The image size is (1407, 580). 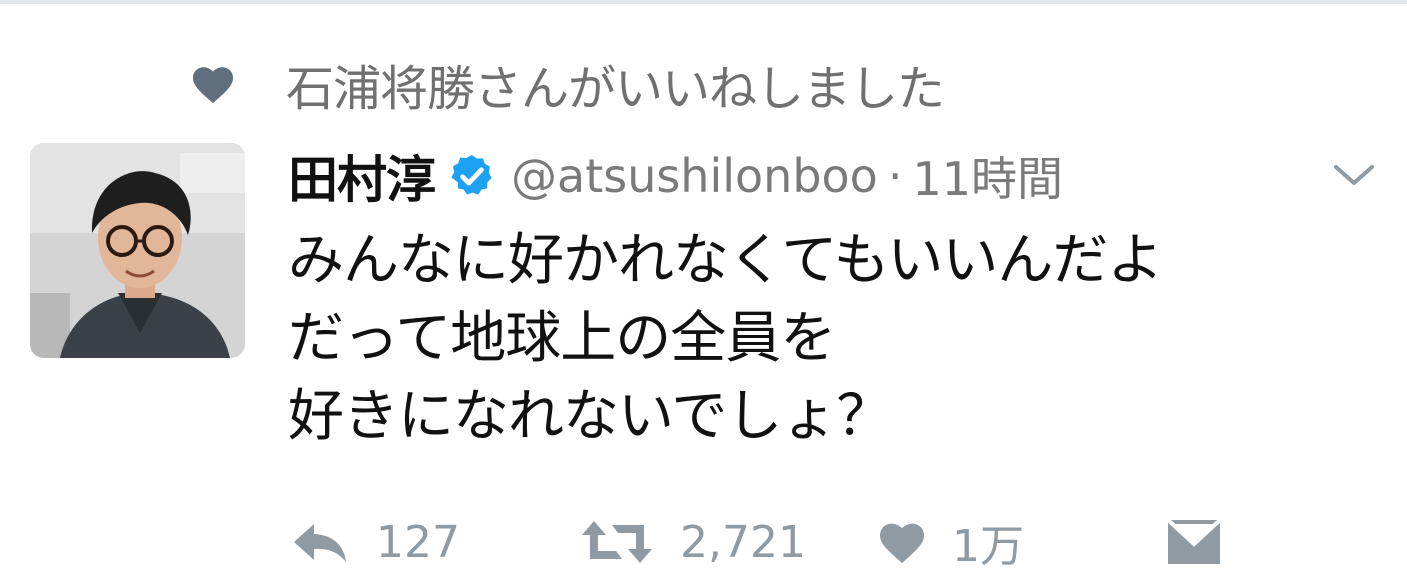 I want to click on social-context: 石浦将勝さんがいいねしました, so click(x=567, y=84).